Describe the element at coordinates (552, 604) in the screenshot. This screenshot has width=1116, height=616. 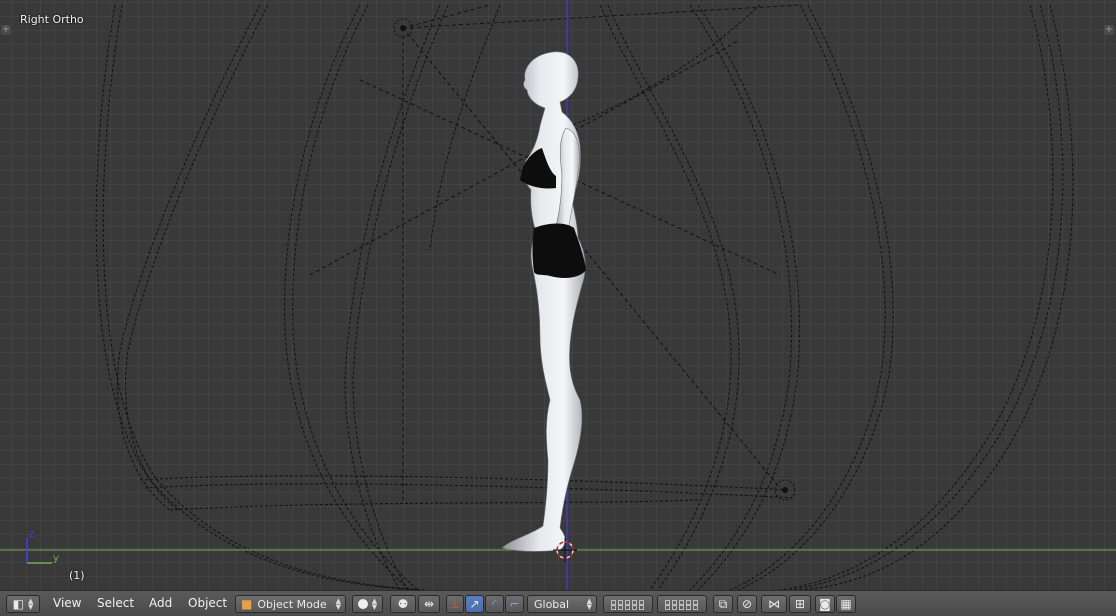
I see `orientation-value: Global` at that location.